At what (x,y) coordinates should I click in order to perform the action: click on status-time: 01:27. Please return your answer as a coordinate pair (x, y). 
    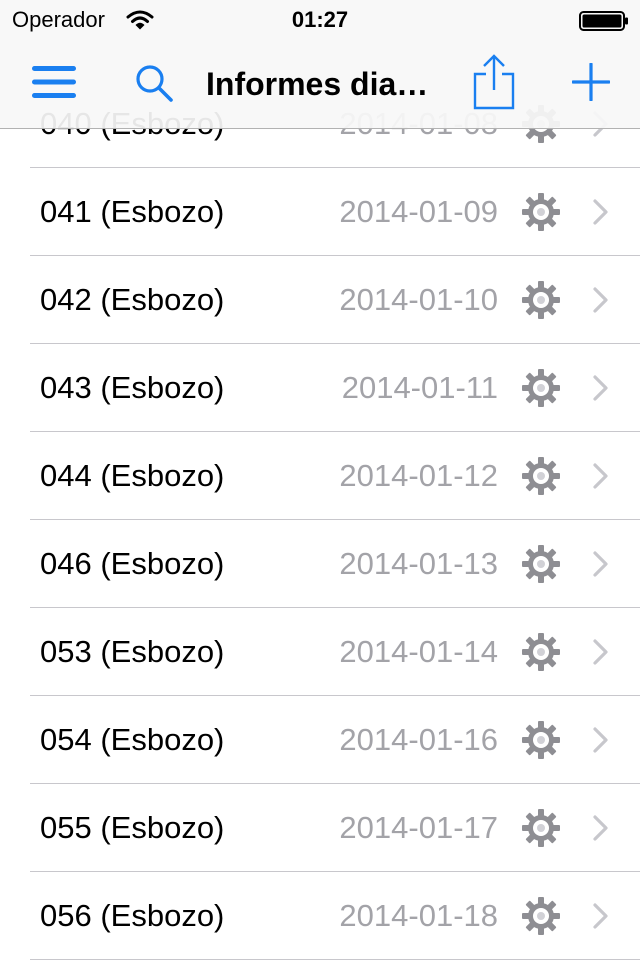
    Looking at the image, I should click on (320, 19).